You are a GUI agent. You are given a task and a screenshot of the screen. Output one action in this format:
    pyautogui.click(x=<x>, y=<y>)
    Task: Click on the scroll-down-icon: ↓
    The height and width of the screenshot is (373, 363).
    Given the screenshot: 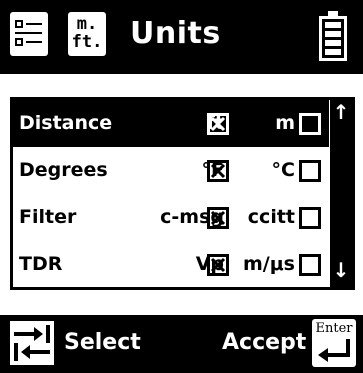 What is the action you would take?
    pyautogui.click(x=341, y=270)
    